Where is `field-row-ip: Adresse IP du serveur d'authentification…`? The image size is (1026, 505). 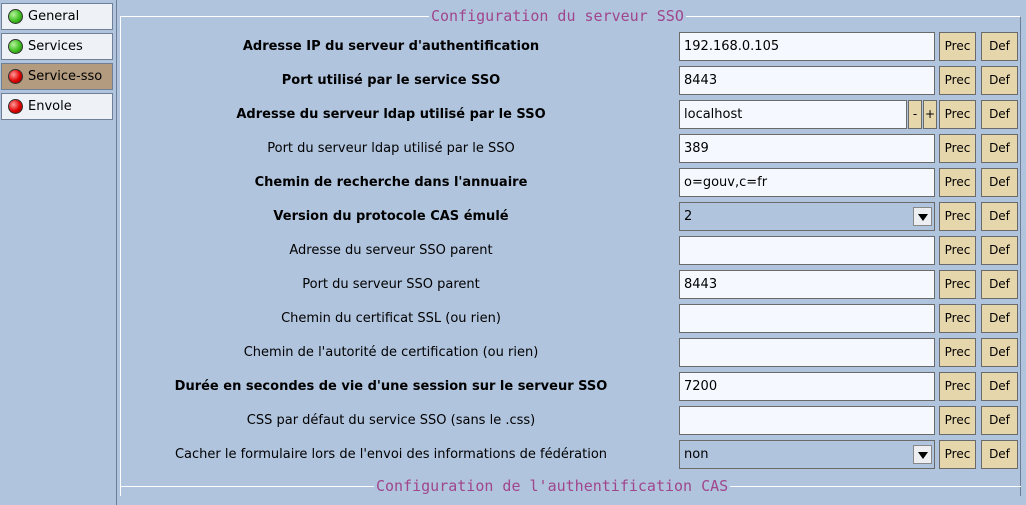 field-row-ip: Adresse IP du serveur d'authentification… is located at coordinates (572, 47).